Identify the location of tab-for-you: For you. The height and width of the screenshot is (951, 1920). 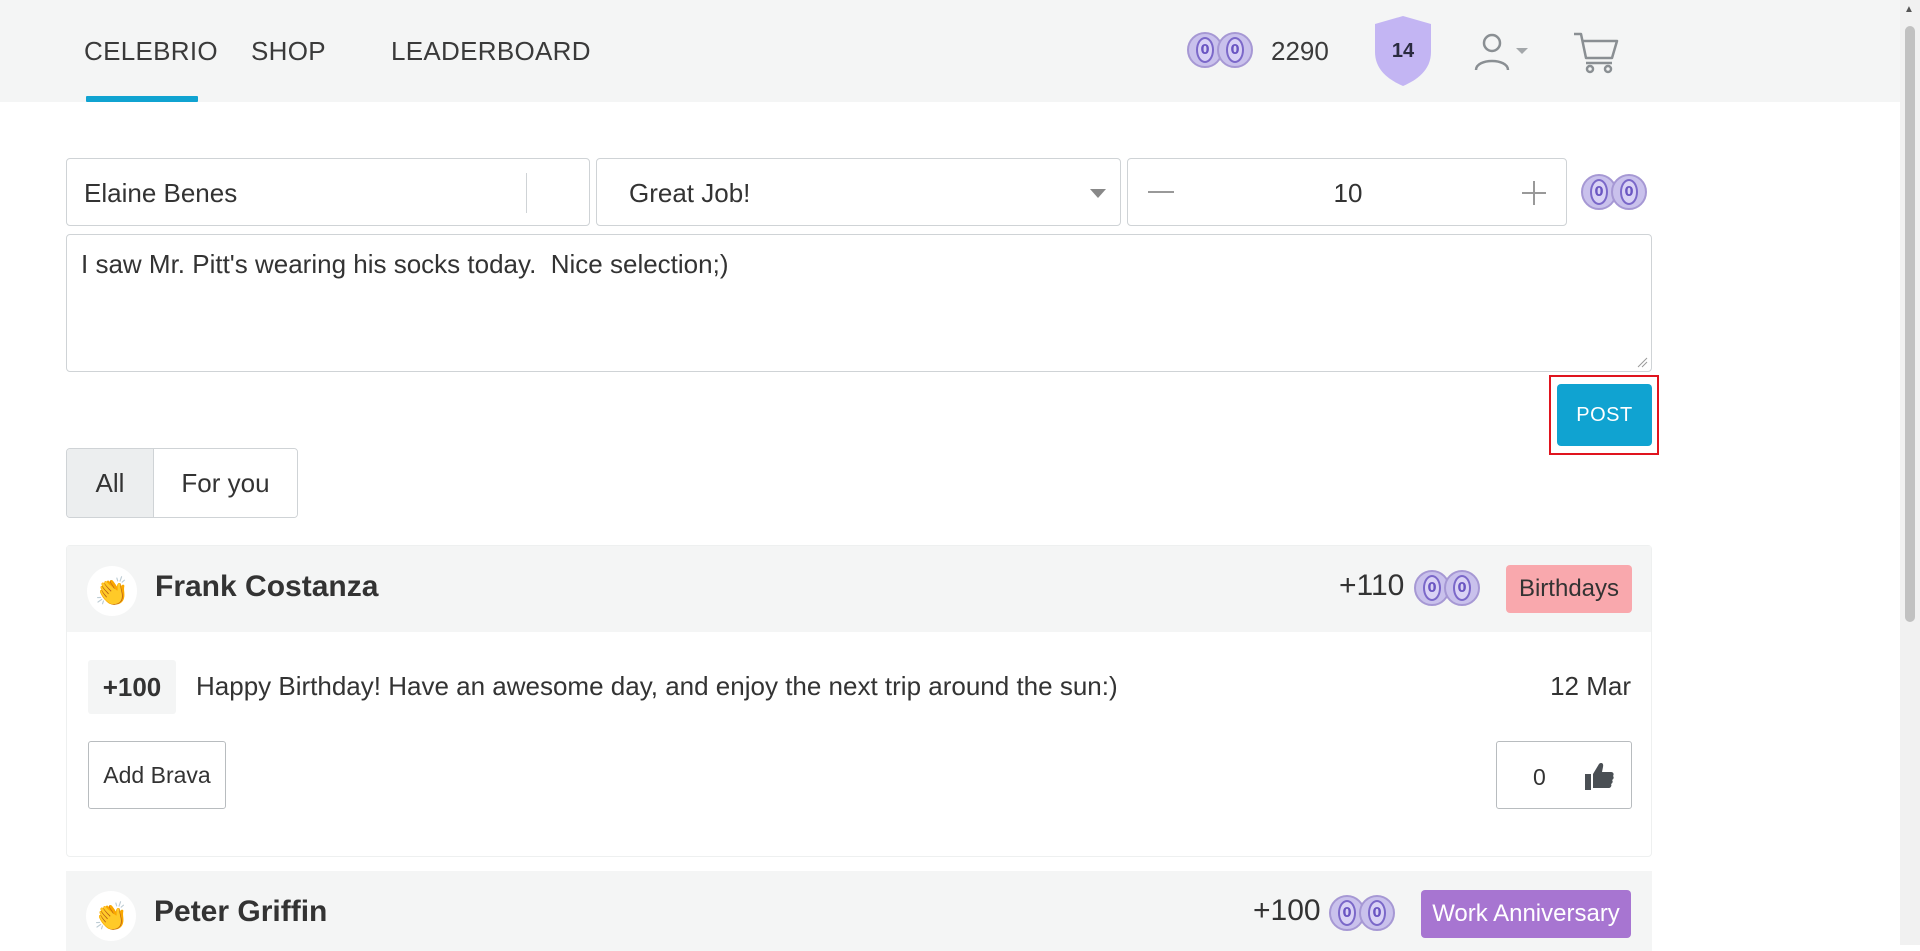
(225, 483).